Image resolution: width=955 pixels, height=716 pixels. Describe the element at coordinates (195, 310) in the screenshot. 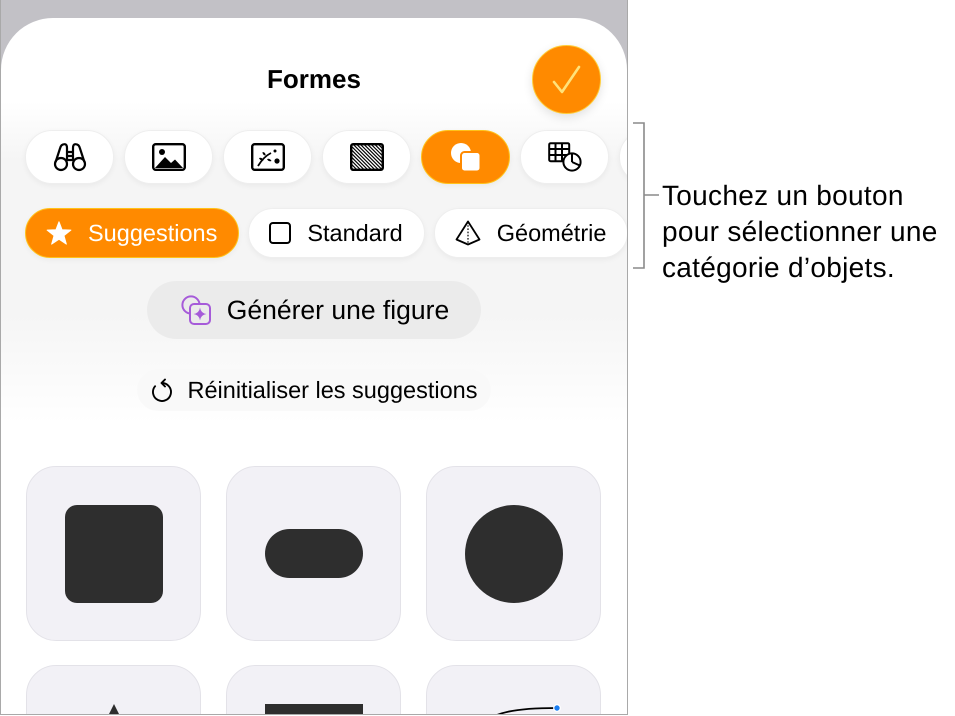

I see `sparkle-shapes-icon` at that location.